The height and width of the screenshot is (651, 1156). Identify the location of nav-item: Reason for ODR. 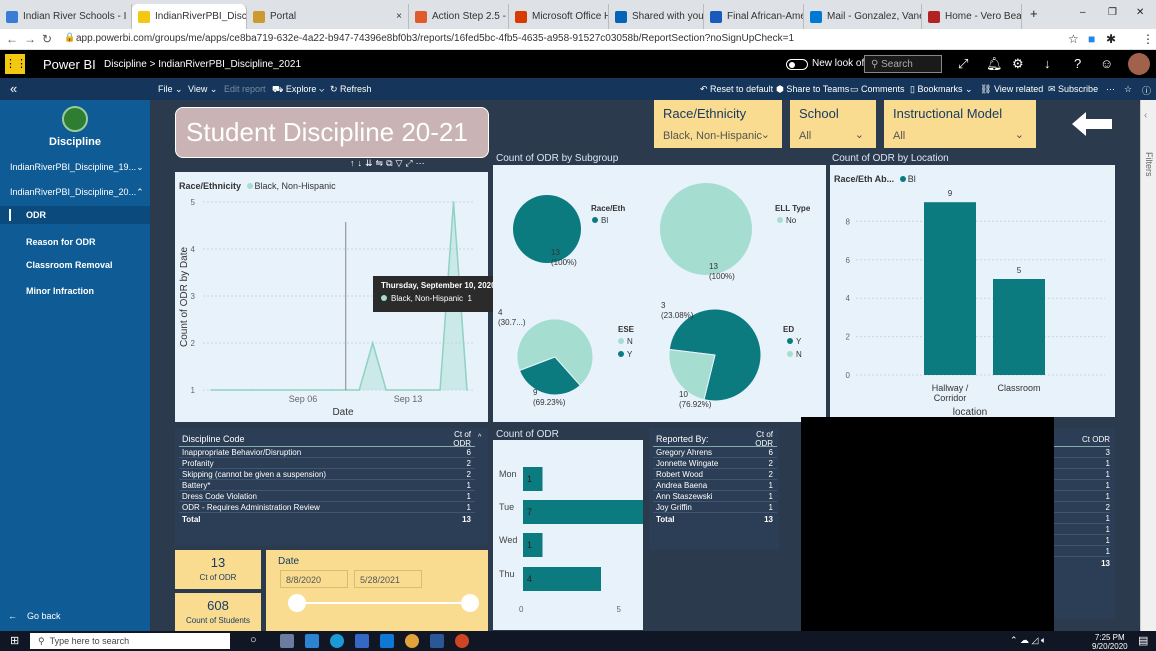
(75, 242).